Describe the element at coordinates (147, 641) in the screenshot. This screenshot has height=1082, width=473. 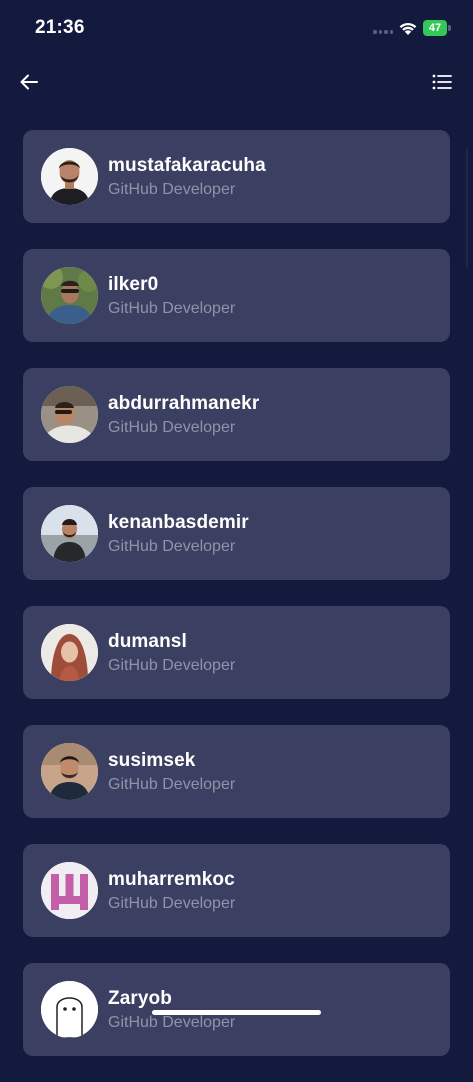
I see `username: dumansl` at that location.